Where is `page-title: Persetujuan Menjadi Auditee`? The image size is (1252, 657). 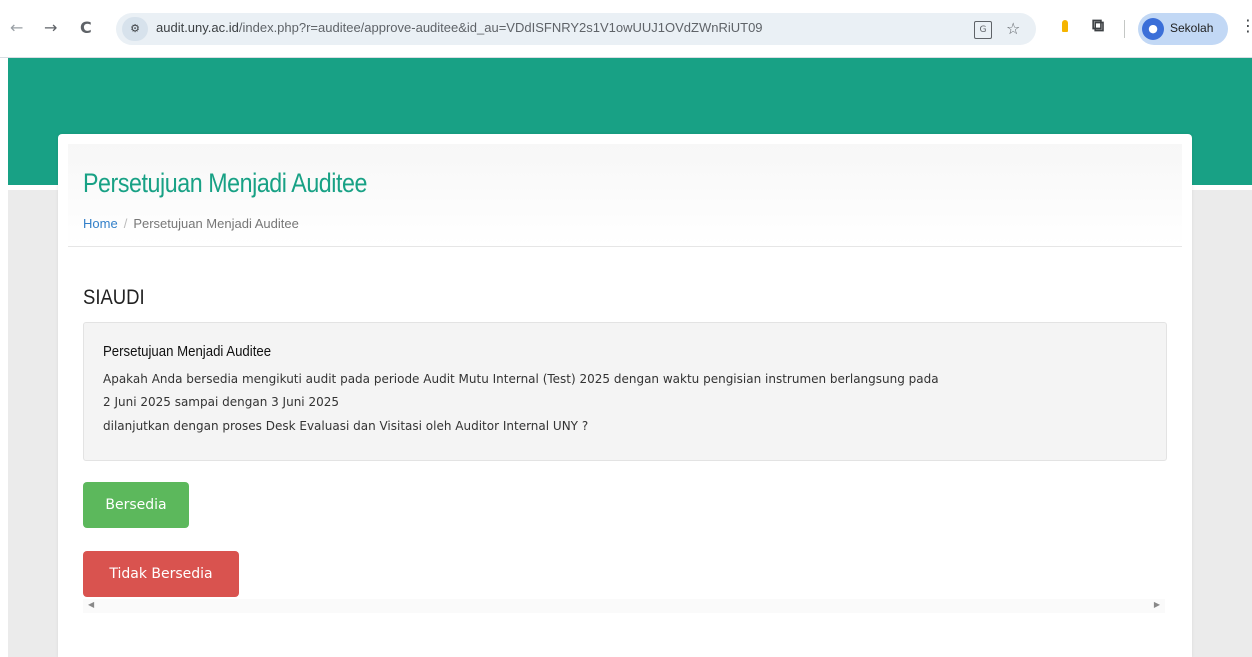
page-title: Persetujuan Menjadi Auditee is located at coordinates (225, 183).